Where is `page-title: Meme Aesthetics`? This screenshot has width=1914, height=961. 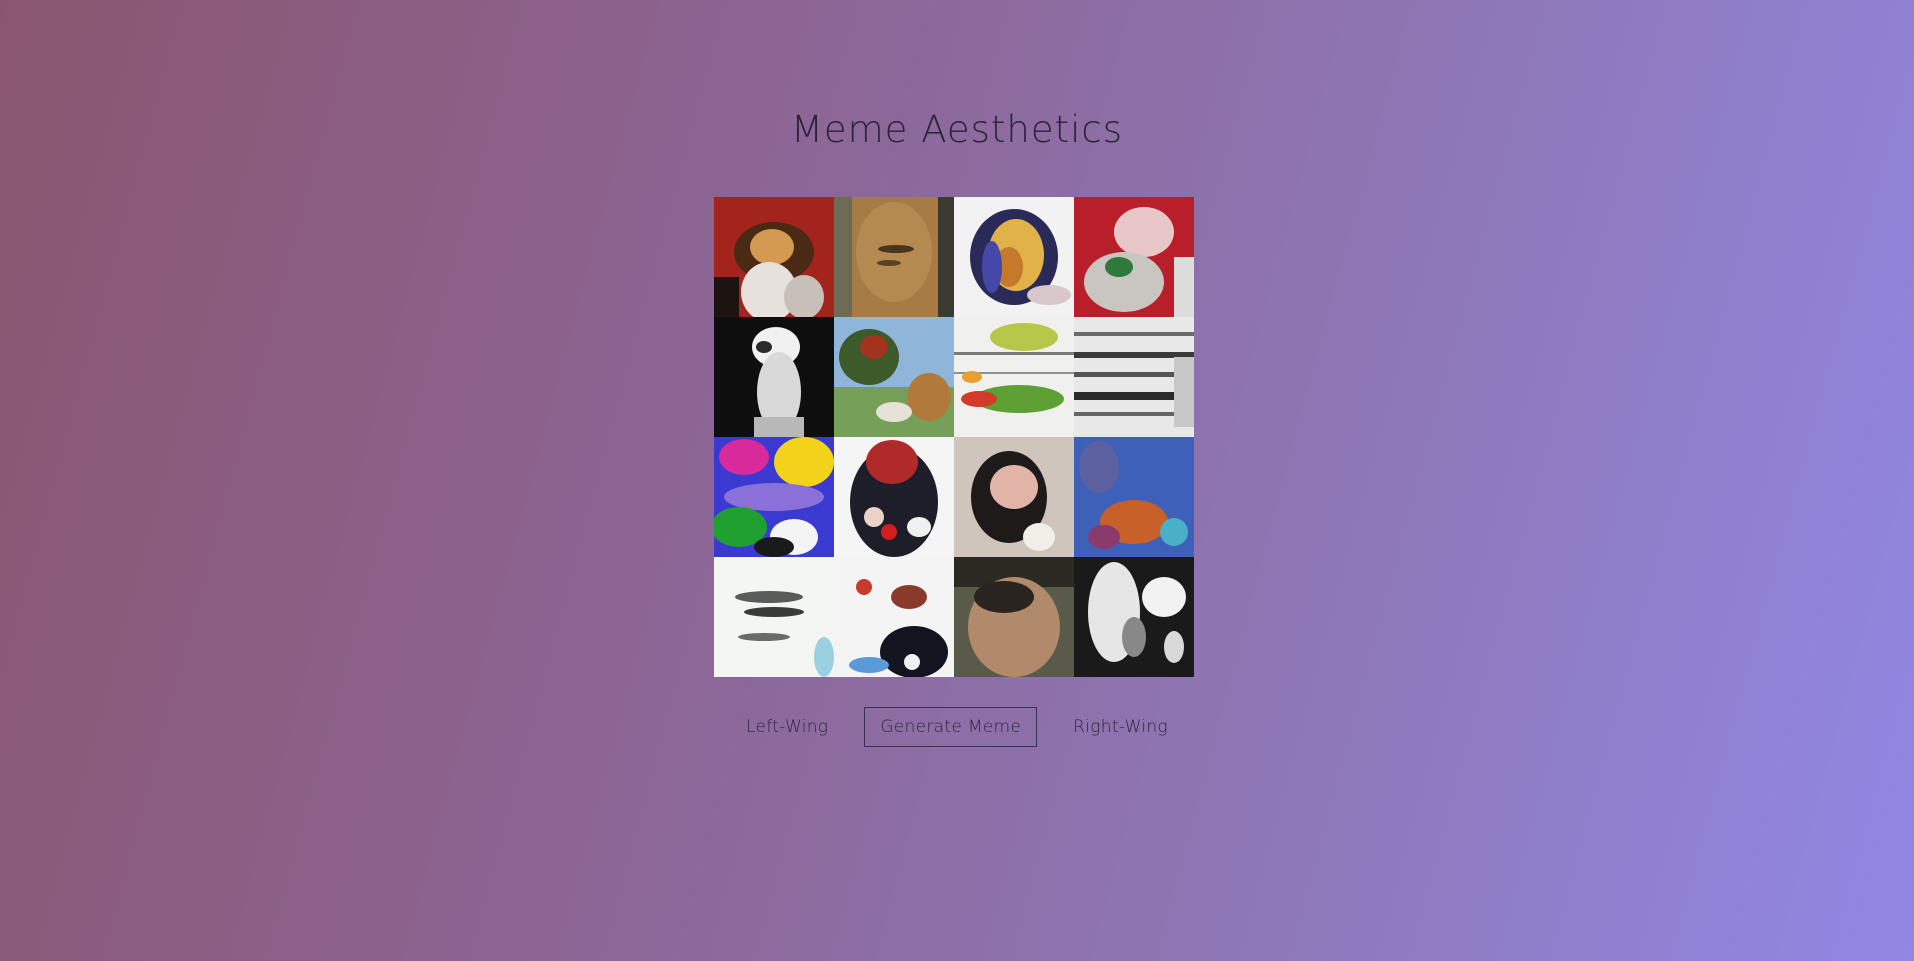 page-title: Meme Aesthetics is located at coordinates (957, 129).